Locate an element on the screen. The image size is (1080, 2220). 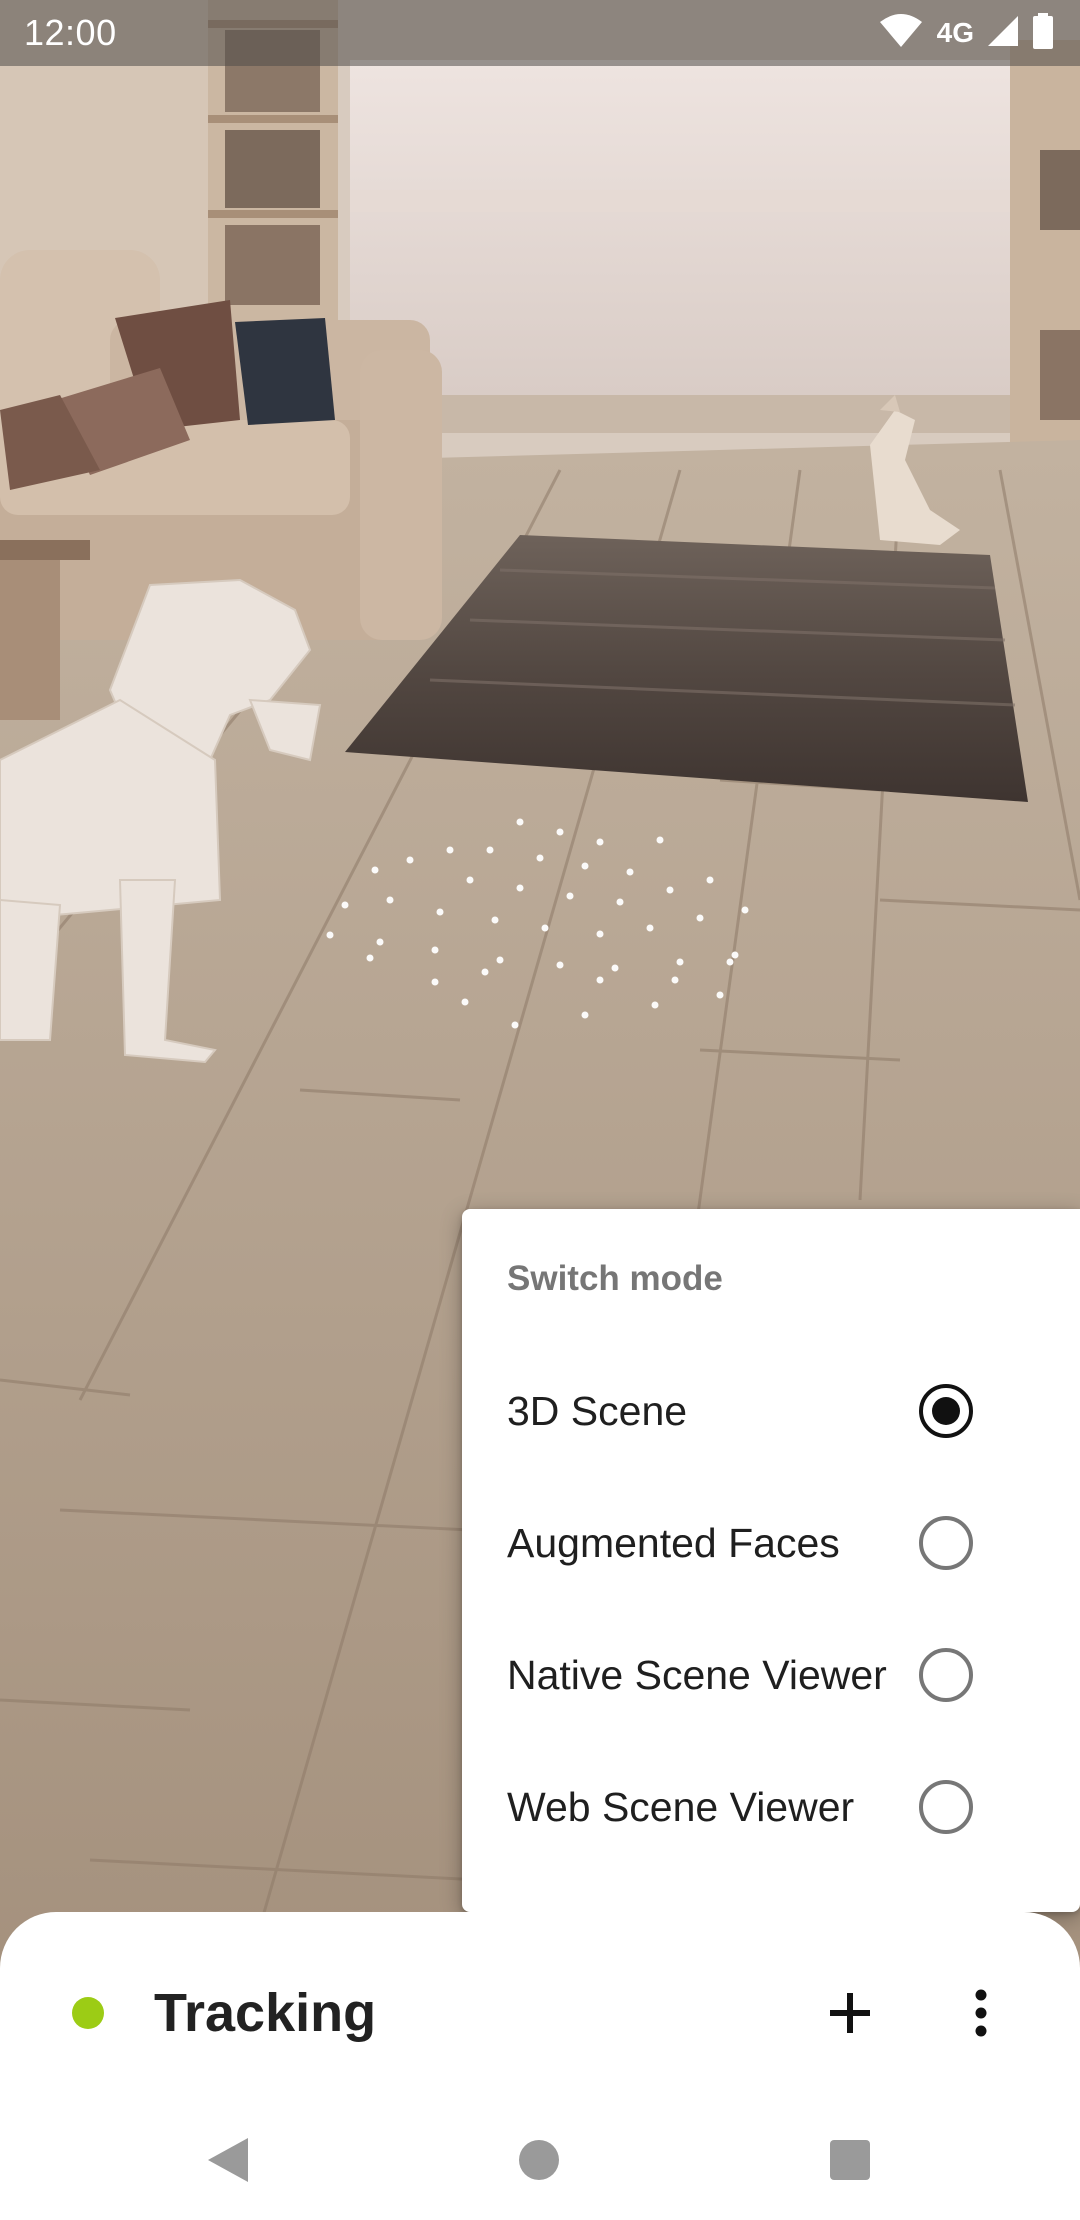
nav-home-button is located at coordinates (539, 2160).